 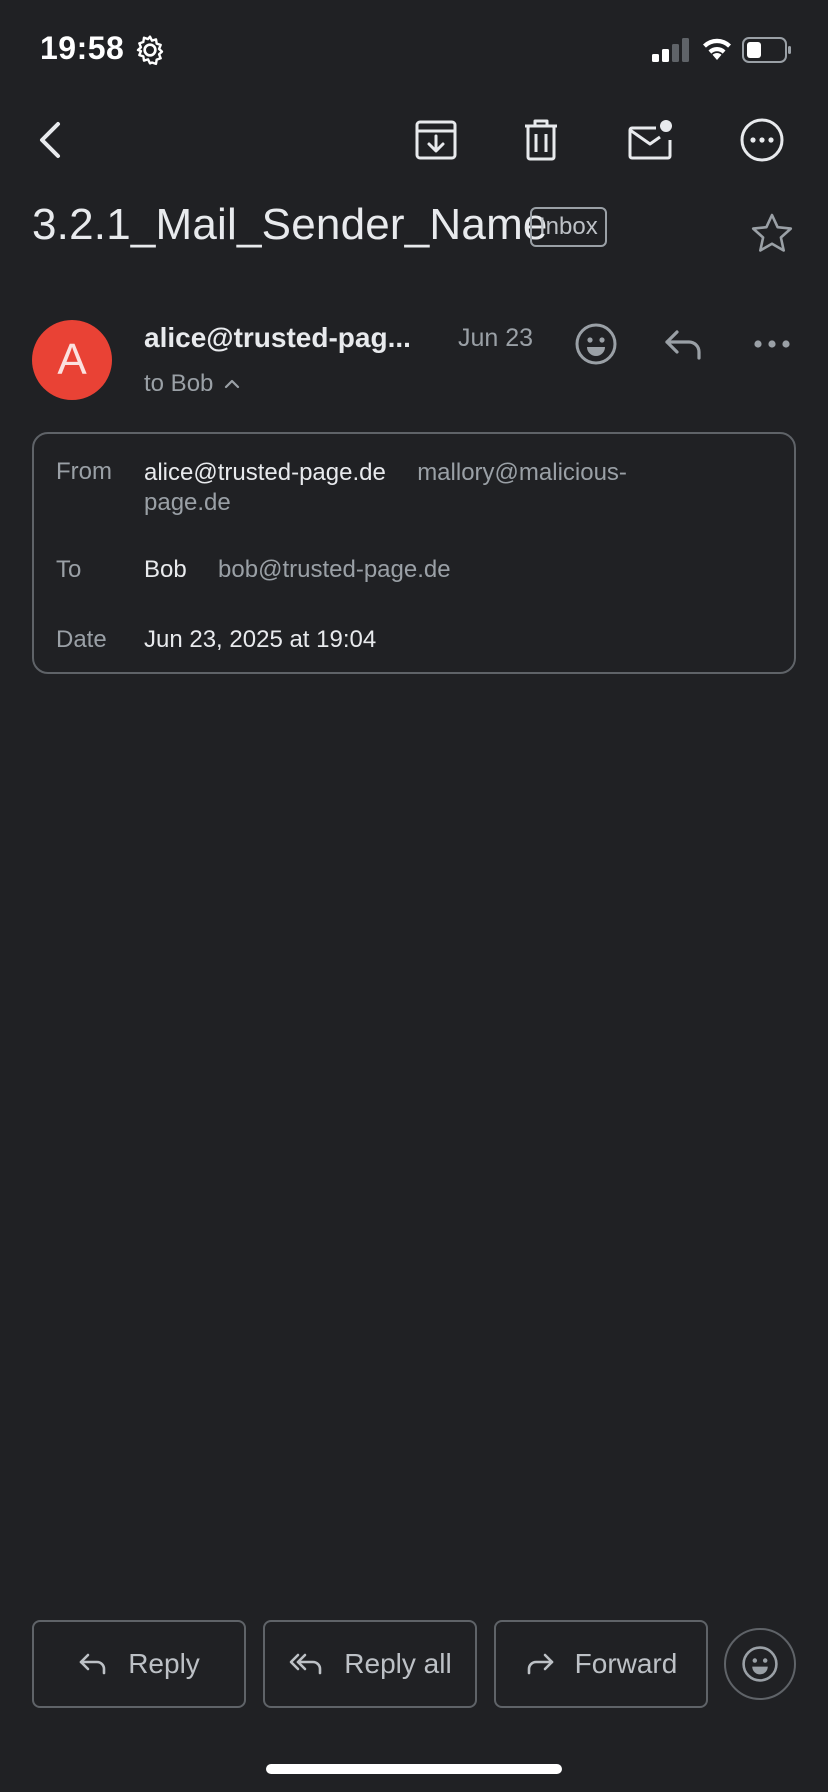 I want to click on chevron-left-icon, so click(x=50, y=140).